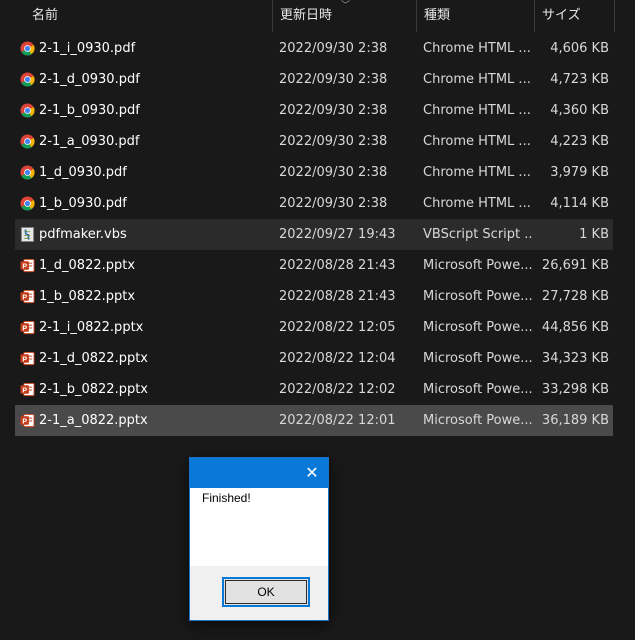 This screenshot has height=640, width=635. I want to click on file-name: 1_d_0822.pptx, so click(87, 265).